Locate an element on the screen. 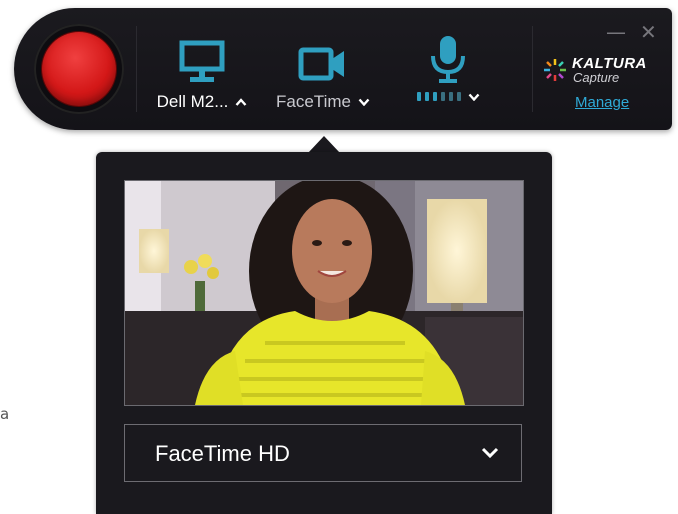 The image size is (678, 514). chevron-up-icon is located at coordinates (241, 102).